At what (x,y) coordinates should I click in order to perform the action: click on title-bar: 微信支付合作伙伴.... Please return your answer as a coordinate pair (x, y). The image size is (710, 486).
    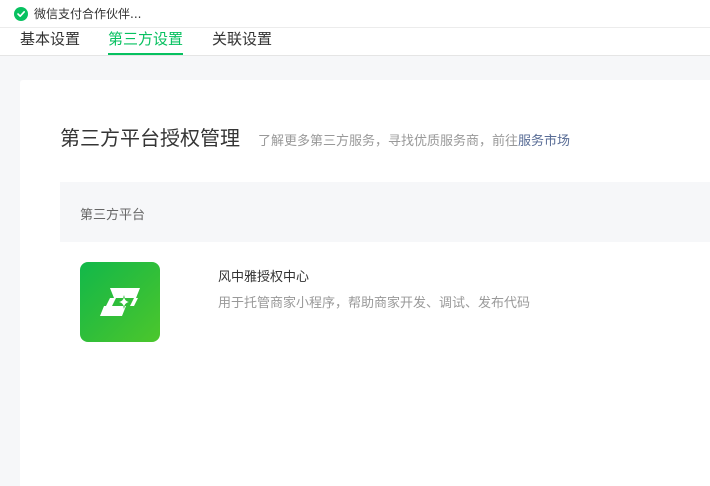
    Looking at the image, I should click on (355, 14).